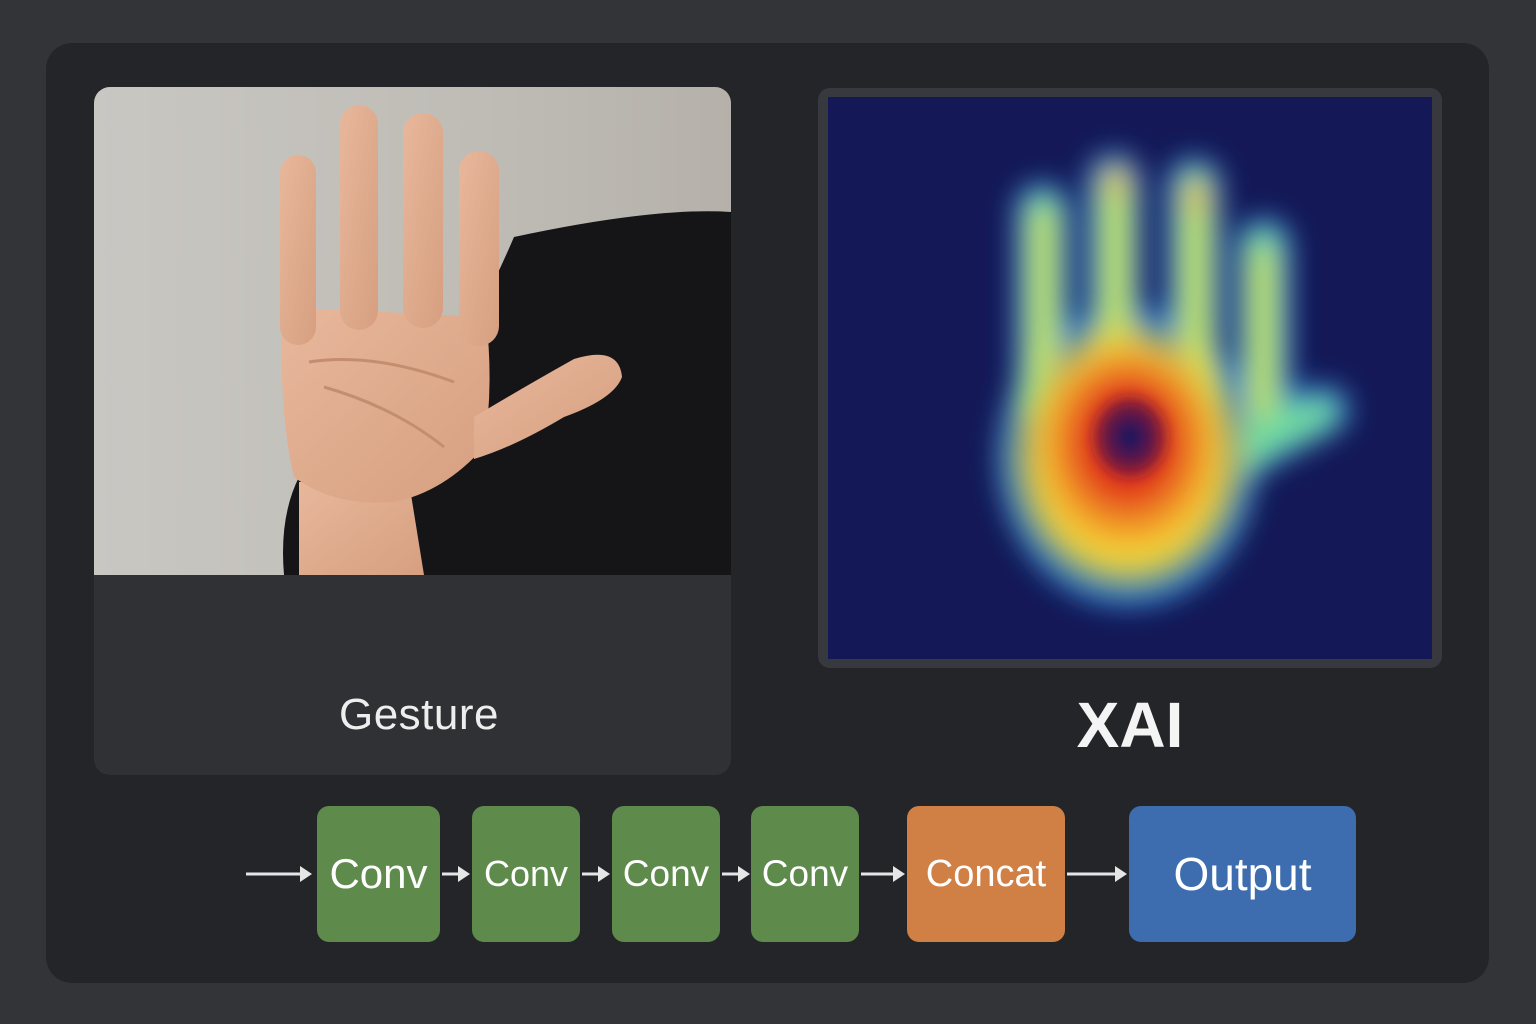 The image size is (1536, 1024). What do you see at coordinates (1242, 874) in the screenshot?
I see `output-block: Output` at bounding box center [1242, 874].